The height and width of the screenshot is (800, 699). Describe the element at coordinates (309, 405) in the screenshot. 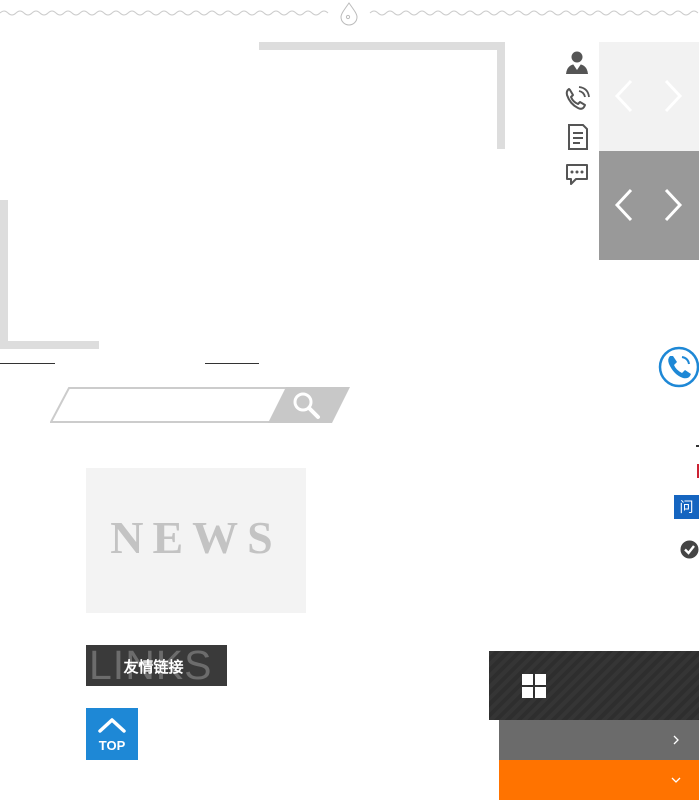

I see `search-button` at that location.